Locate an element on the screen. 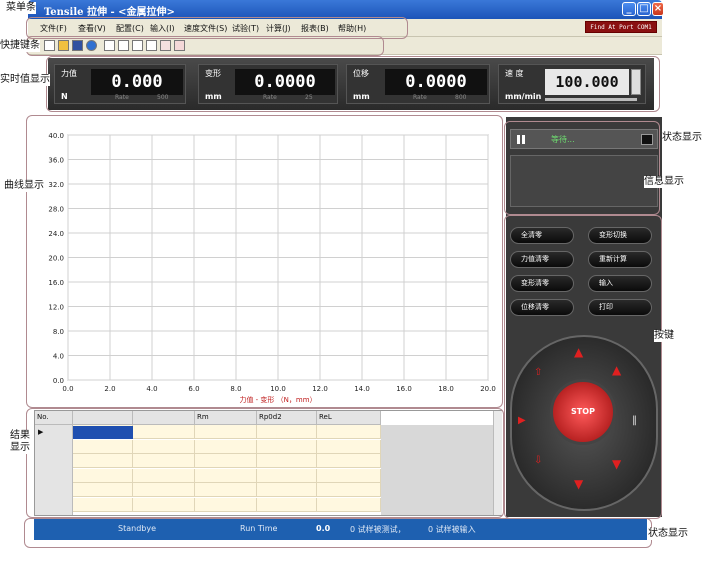 This screenshot has height=586, width=705. displacement-label: 位移 is located at coordinates (361, 73).